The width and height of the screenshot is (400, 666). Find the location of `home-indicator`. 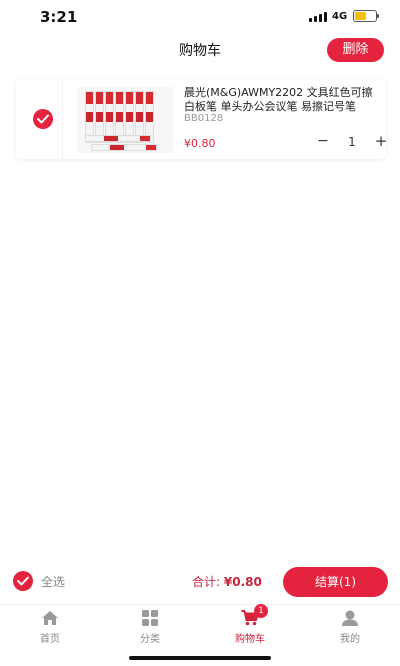

home-indicator is located at coordinates (200, 658).